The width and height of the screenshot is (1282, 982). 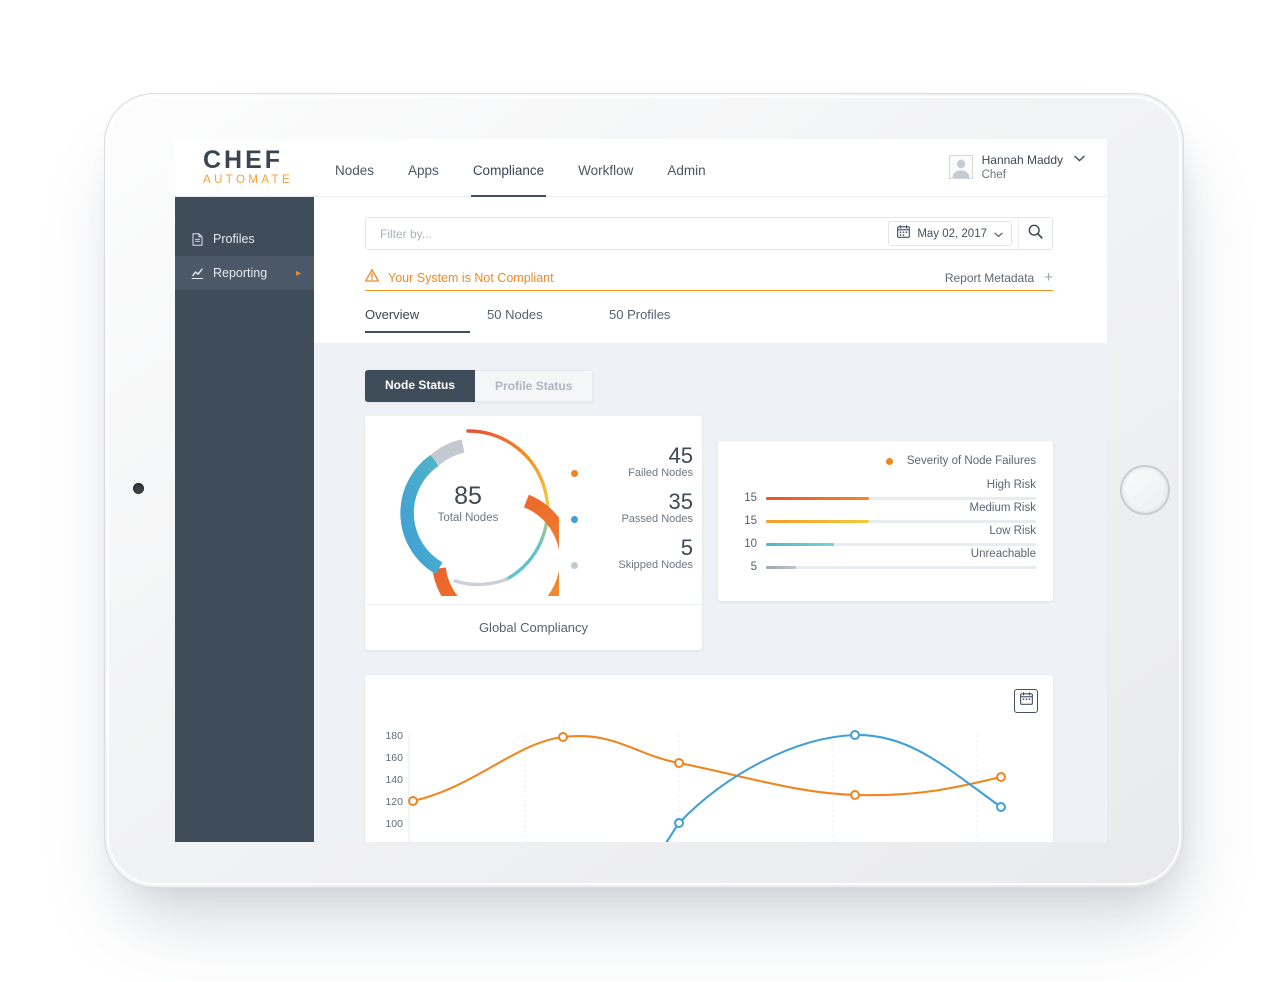 What do you see at coordinates (1079, 159) in the screenshot?
I see `chevron-down-icon` at bounding box center [1079, 159].